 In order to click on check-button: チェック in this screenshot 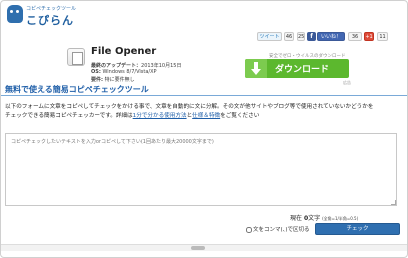, I will do `click(357, 229)`.